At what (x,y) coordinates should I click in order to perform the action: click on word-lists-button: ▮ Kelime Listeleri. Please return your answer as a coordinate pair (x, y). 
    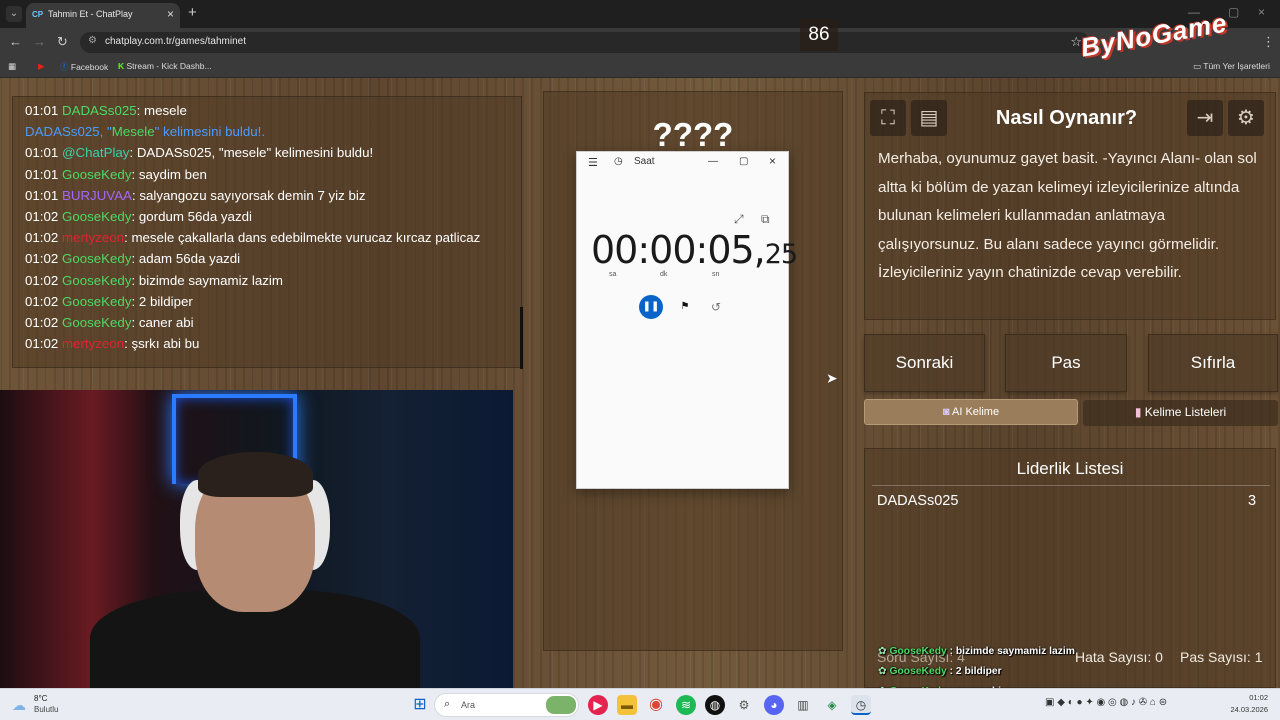
    Looking at the image, I should click on (1180, 413).